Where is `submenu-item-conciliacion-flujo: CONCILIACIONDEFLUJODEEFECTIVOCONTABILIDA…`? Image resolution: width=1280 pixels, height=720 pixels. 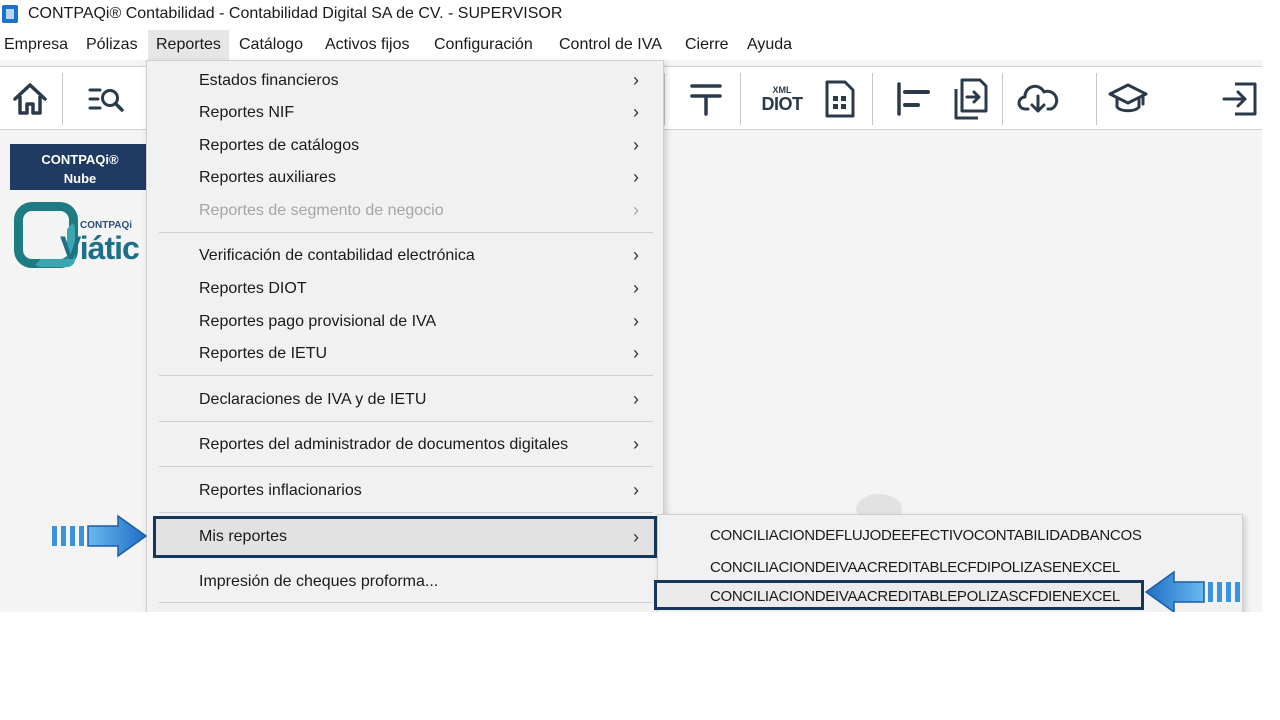 submenu-item-conciliacion-flujo: CONCILIACIONDEFLUJODEEFECTIVOCONTABILIDA… is located at coordinates (950, 536).